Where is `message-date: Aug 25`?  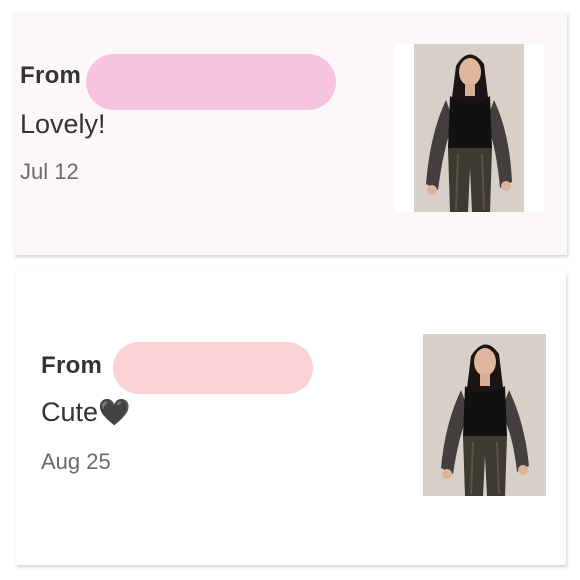 message-date: Aug 25 is located at coordinates (76, 461).